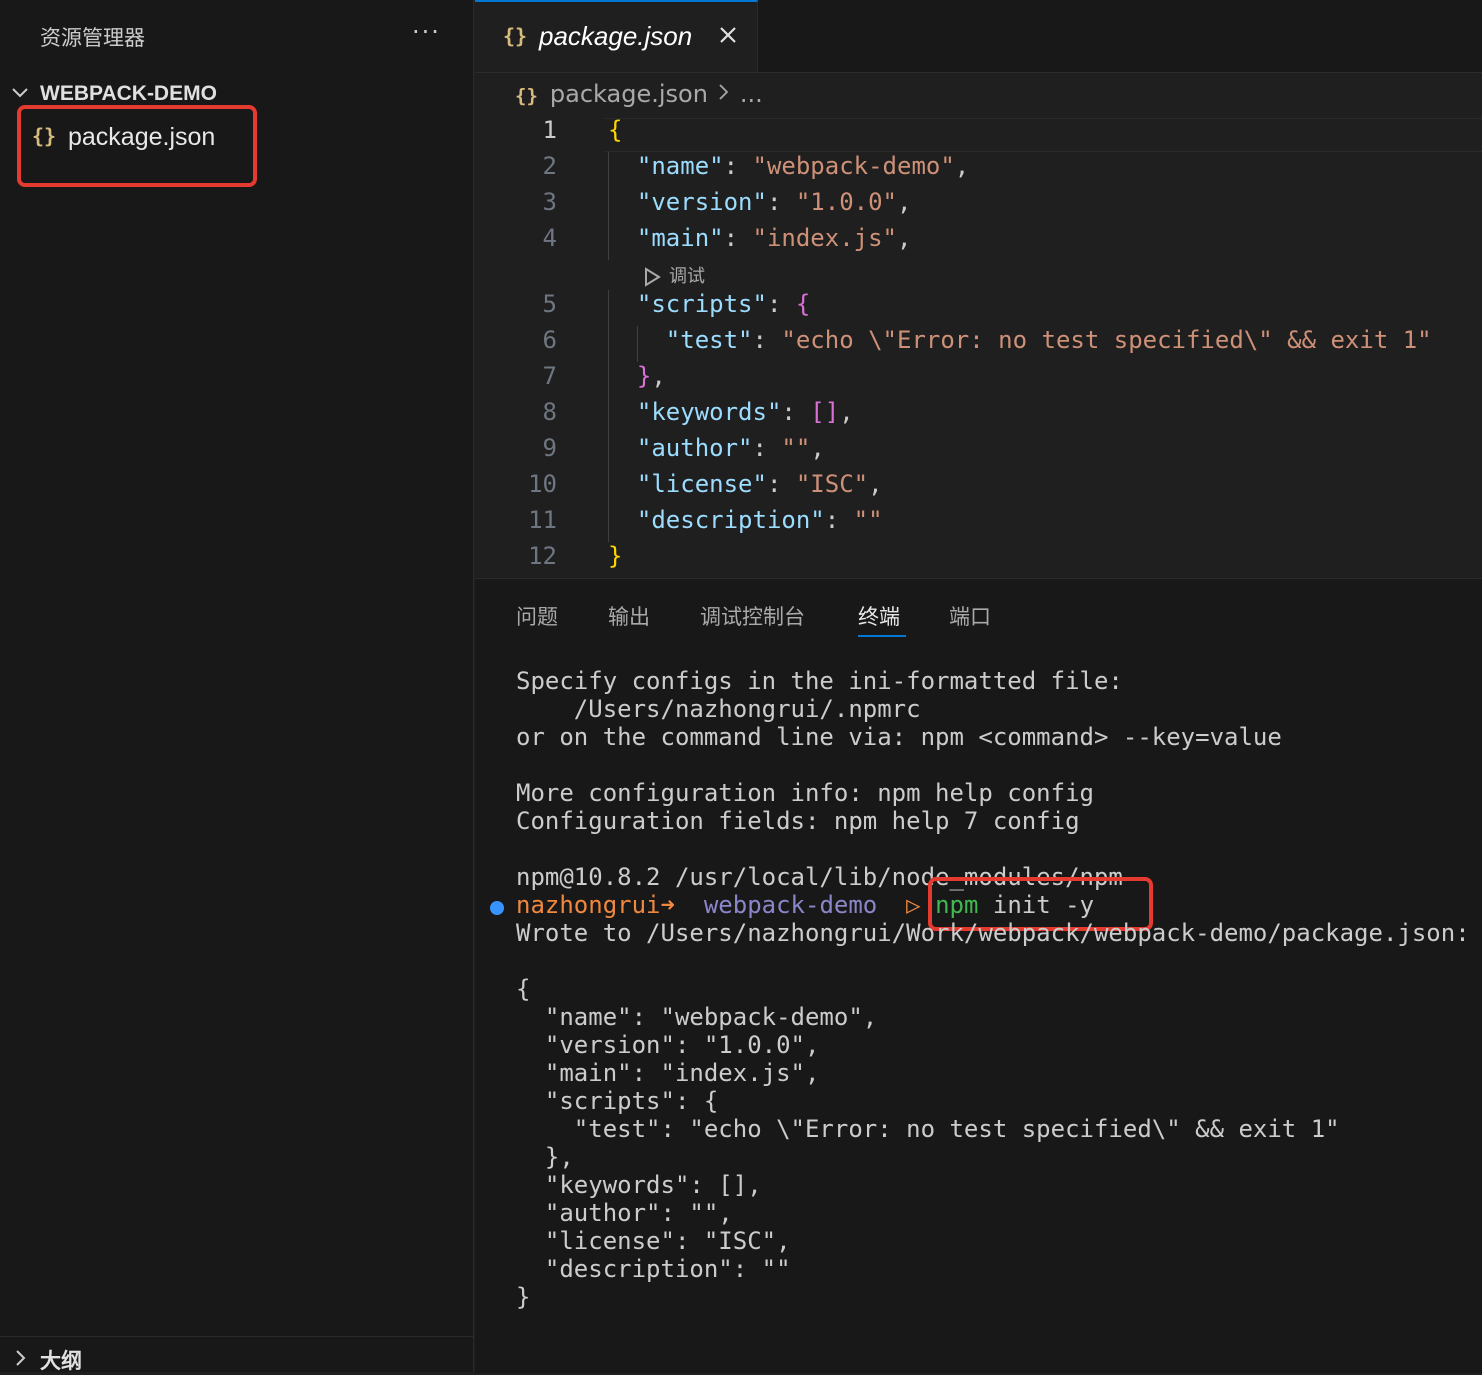 Image resolution: width=1482 pixels, height=1375 pixels. Describe the element at coordinates (790, 905) in the screenshot. I see `prompt-dir: webpack-demo` at that location.